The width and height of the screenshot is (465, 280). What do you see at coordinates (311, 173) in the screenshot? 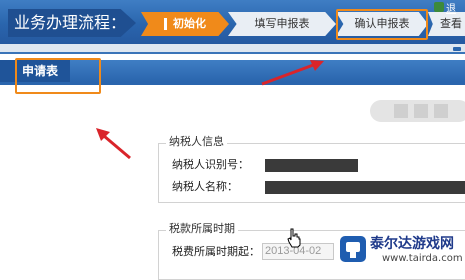
I see `taxpayer-info-section` at bounding box center [311, 173].